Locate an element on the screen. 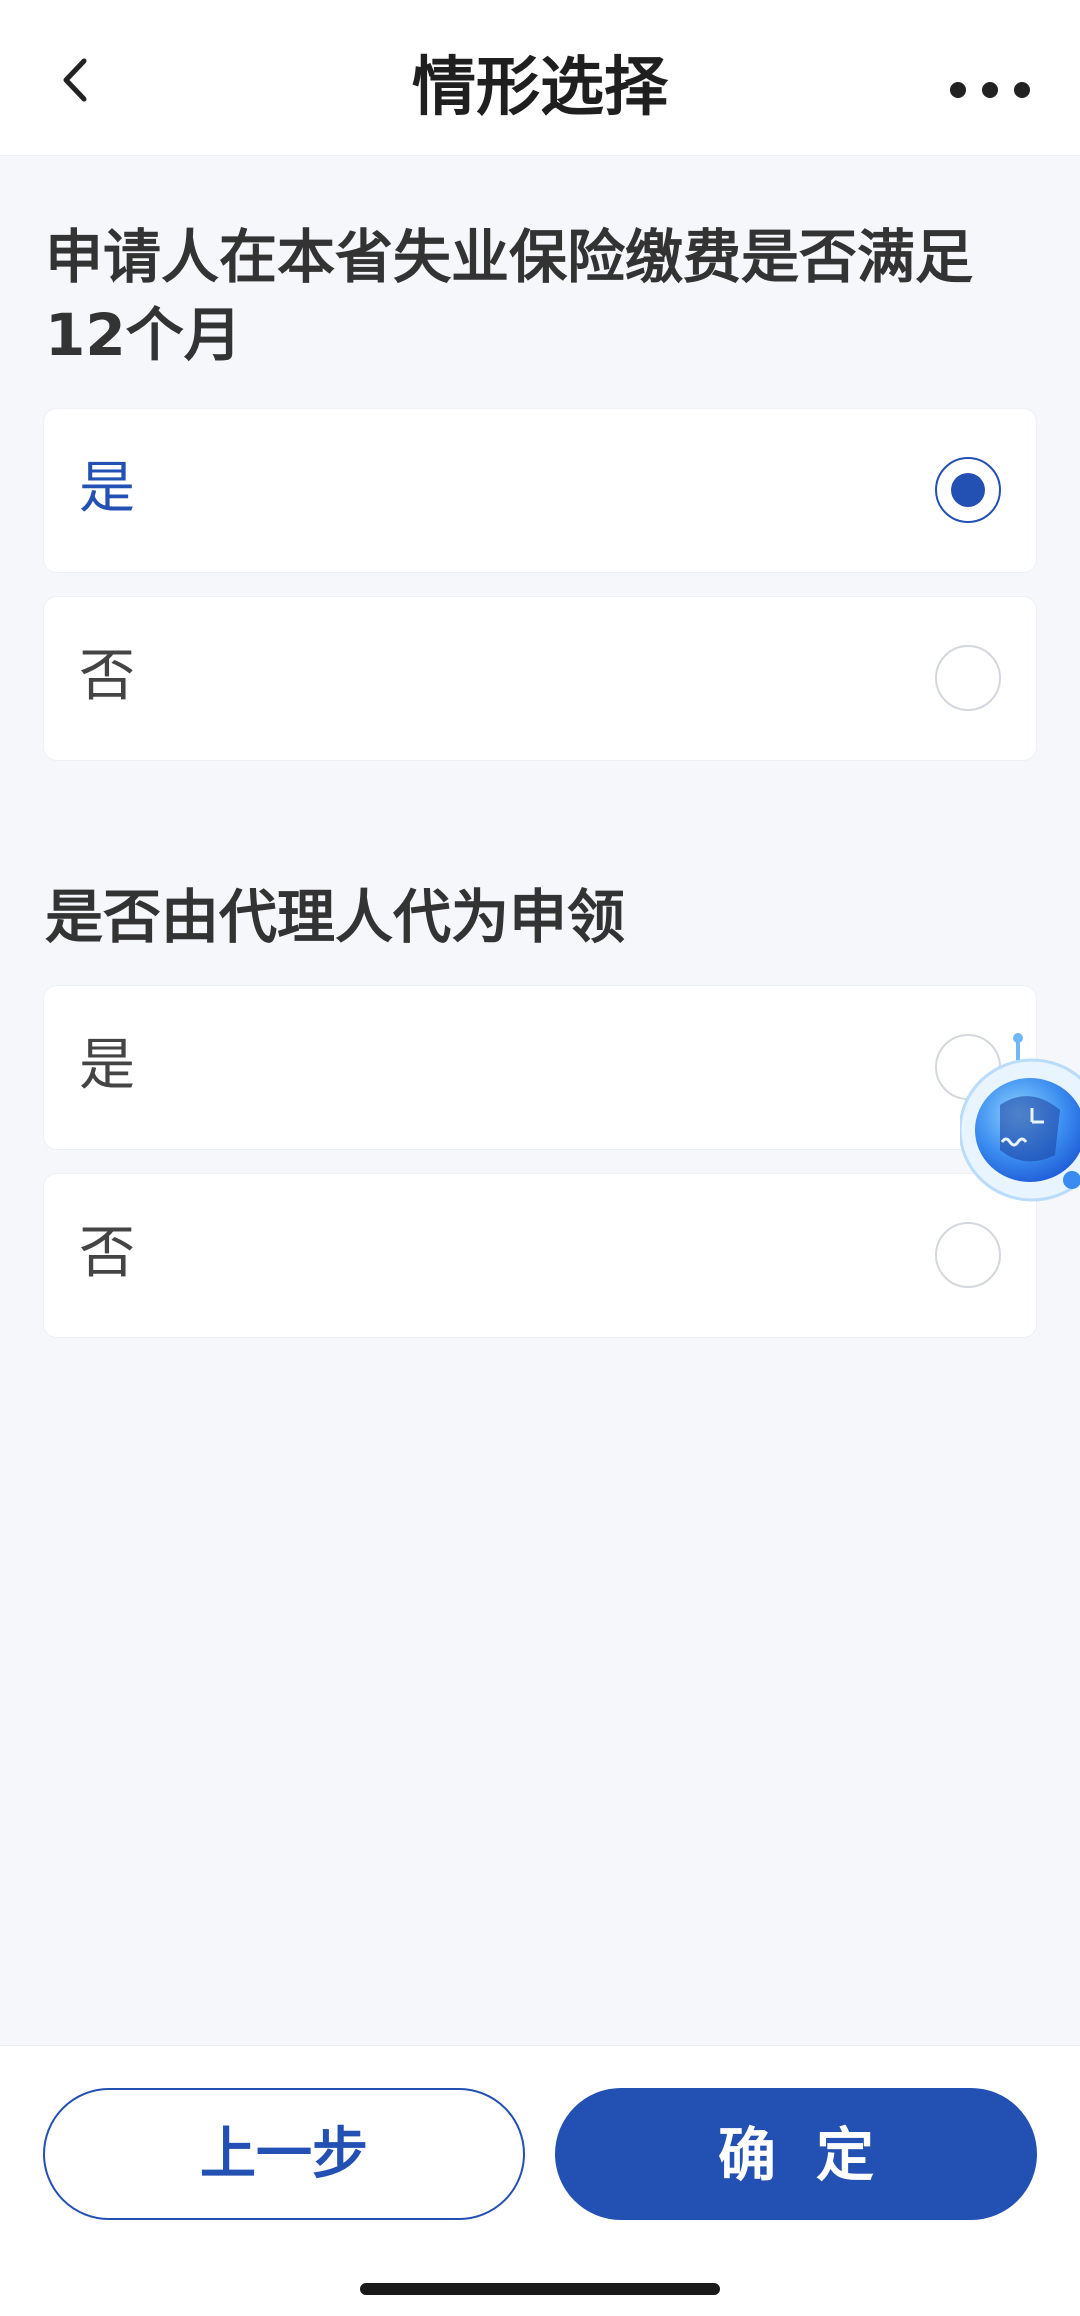 The width and height of the screenshot is (1080, 2316). top-bar: 情形选择 is located at coordinates (540, 78).